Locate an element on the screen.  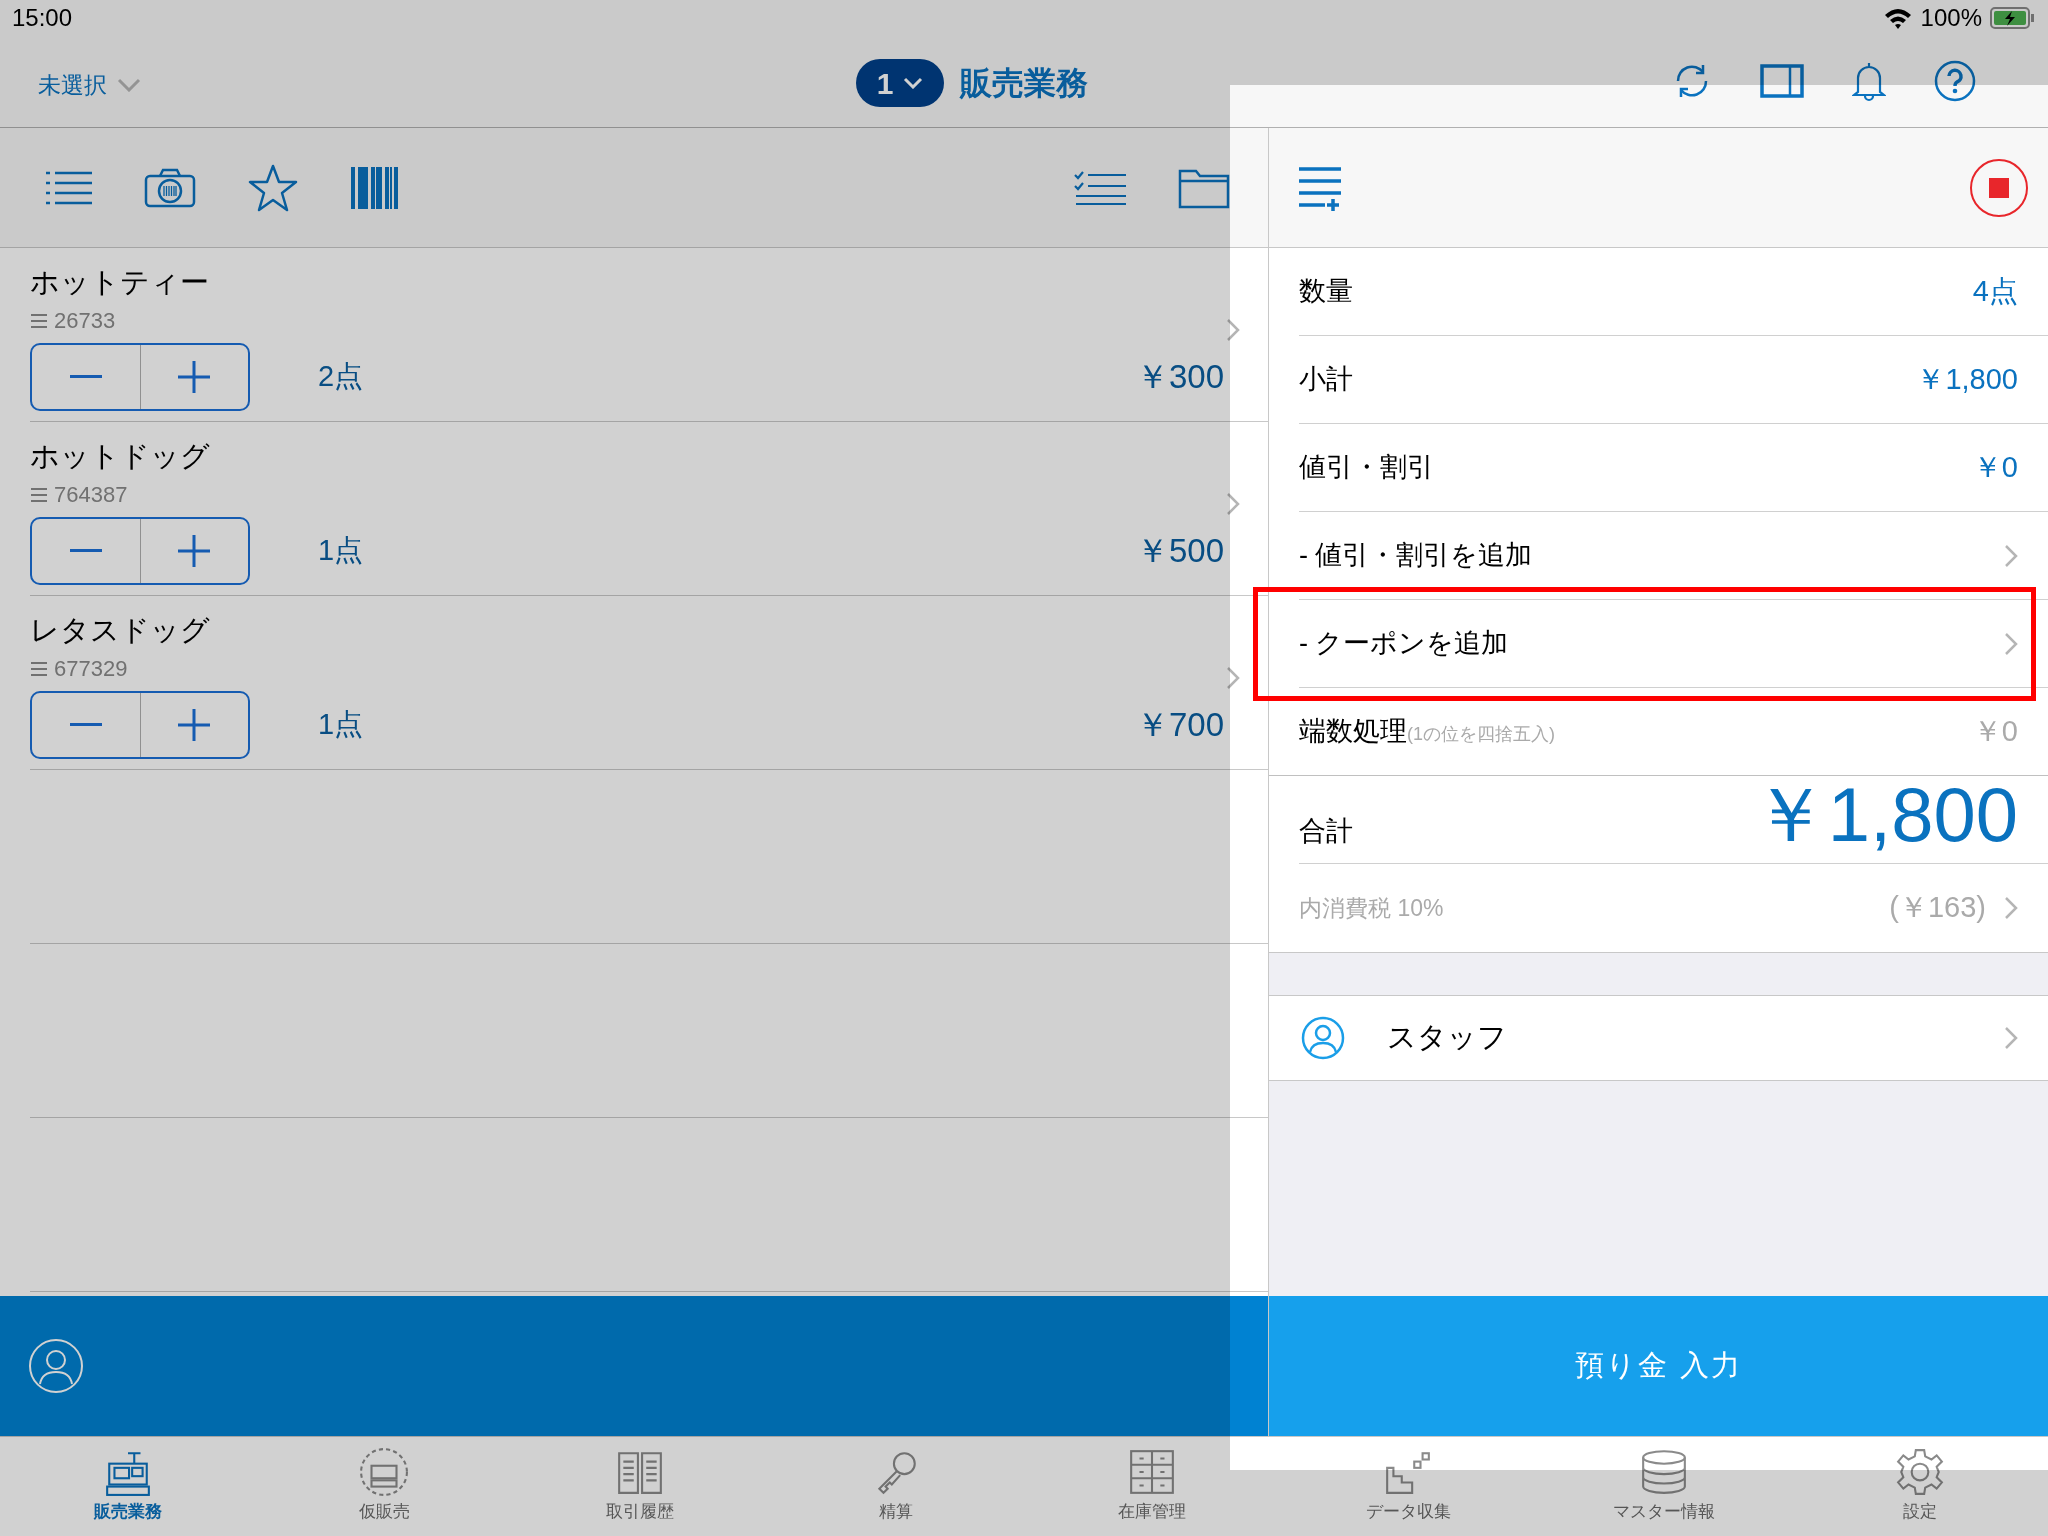
register-selector: 1 is located at coordinates (900, 83).